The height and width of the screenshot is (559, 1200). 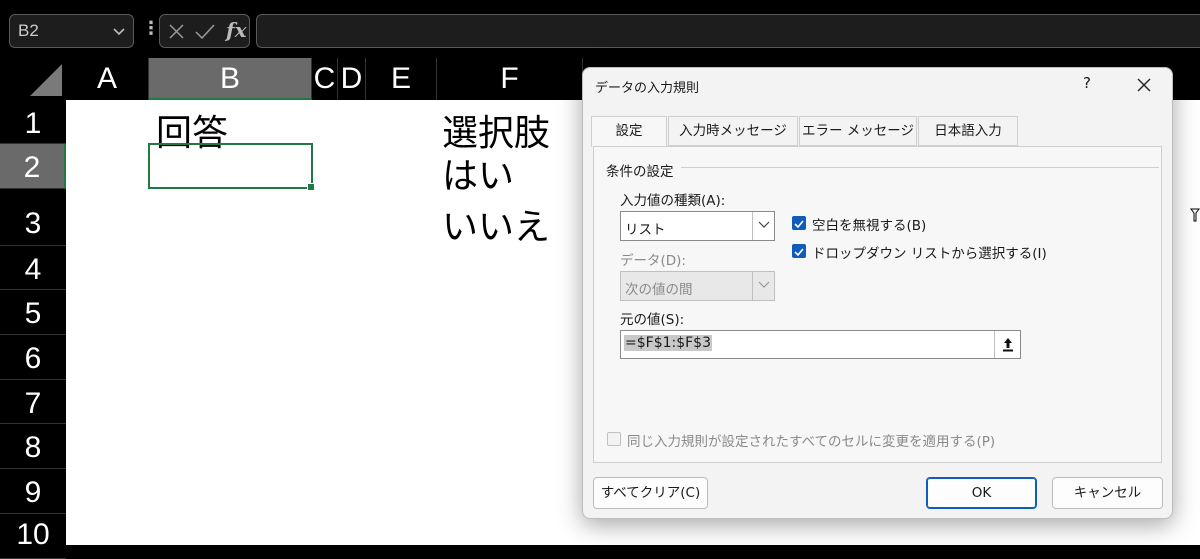 What do you see at coordinates (733, 131) in the screenshot?
I see `tab-input-message: 入力時メッセージ` at bounding box center [733, 131].